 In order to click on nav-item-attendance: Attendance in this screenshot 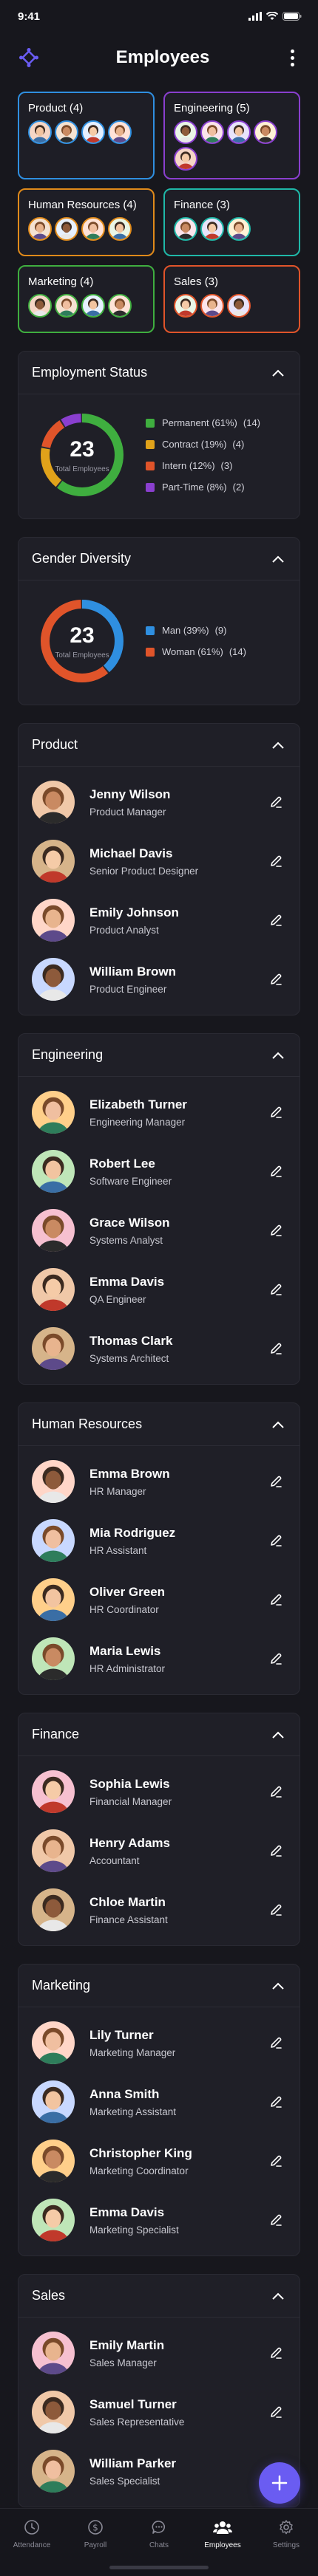, I will do `click(31, 2547)`.